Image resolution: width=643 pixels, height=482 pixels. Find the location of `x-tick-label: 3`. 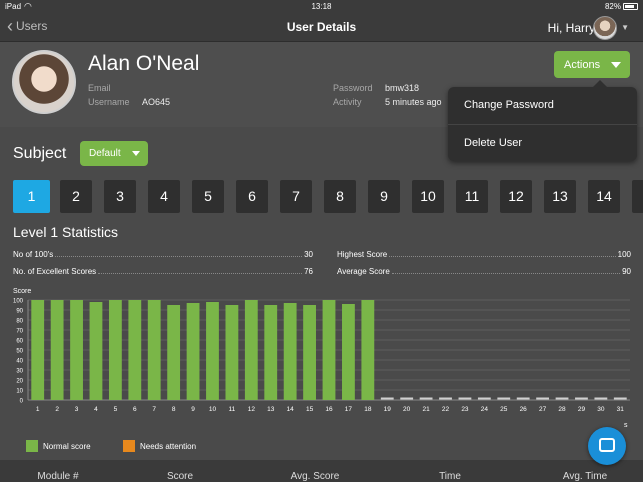

x-tick-label: 3 is located at coordinates (77, 409).